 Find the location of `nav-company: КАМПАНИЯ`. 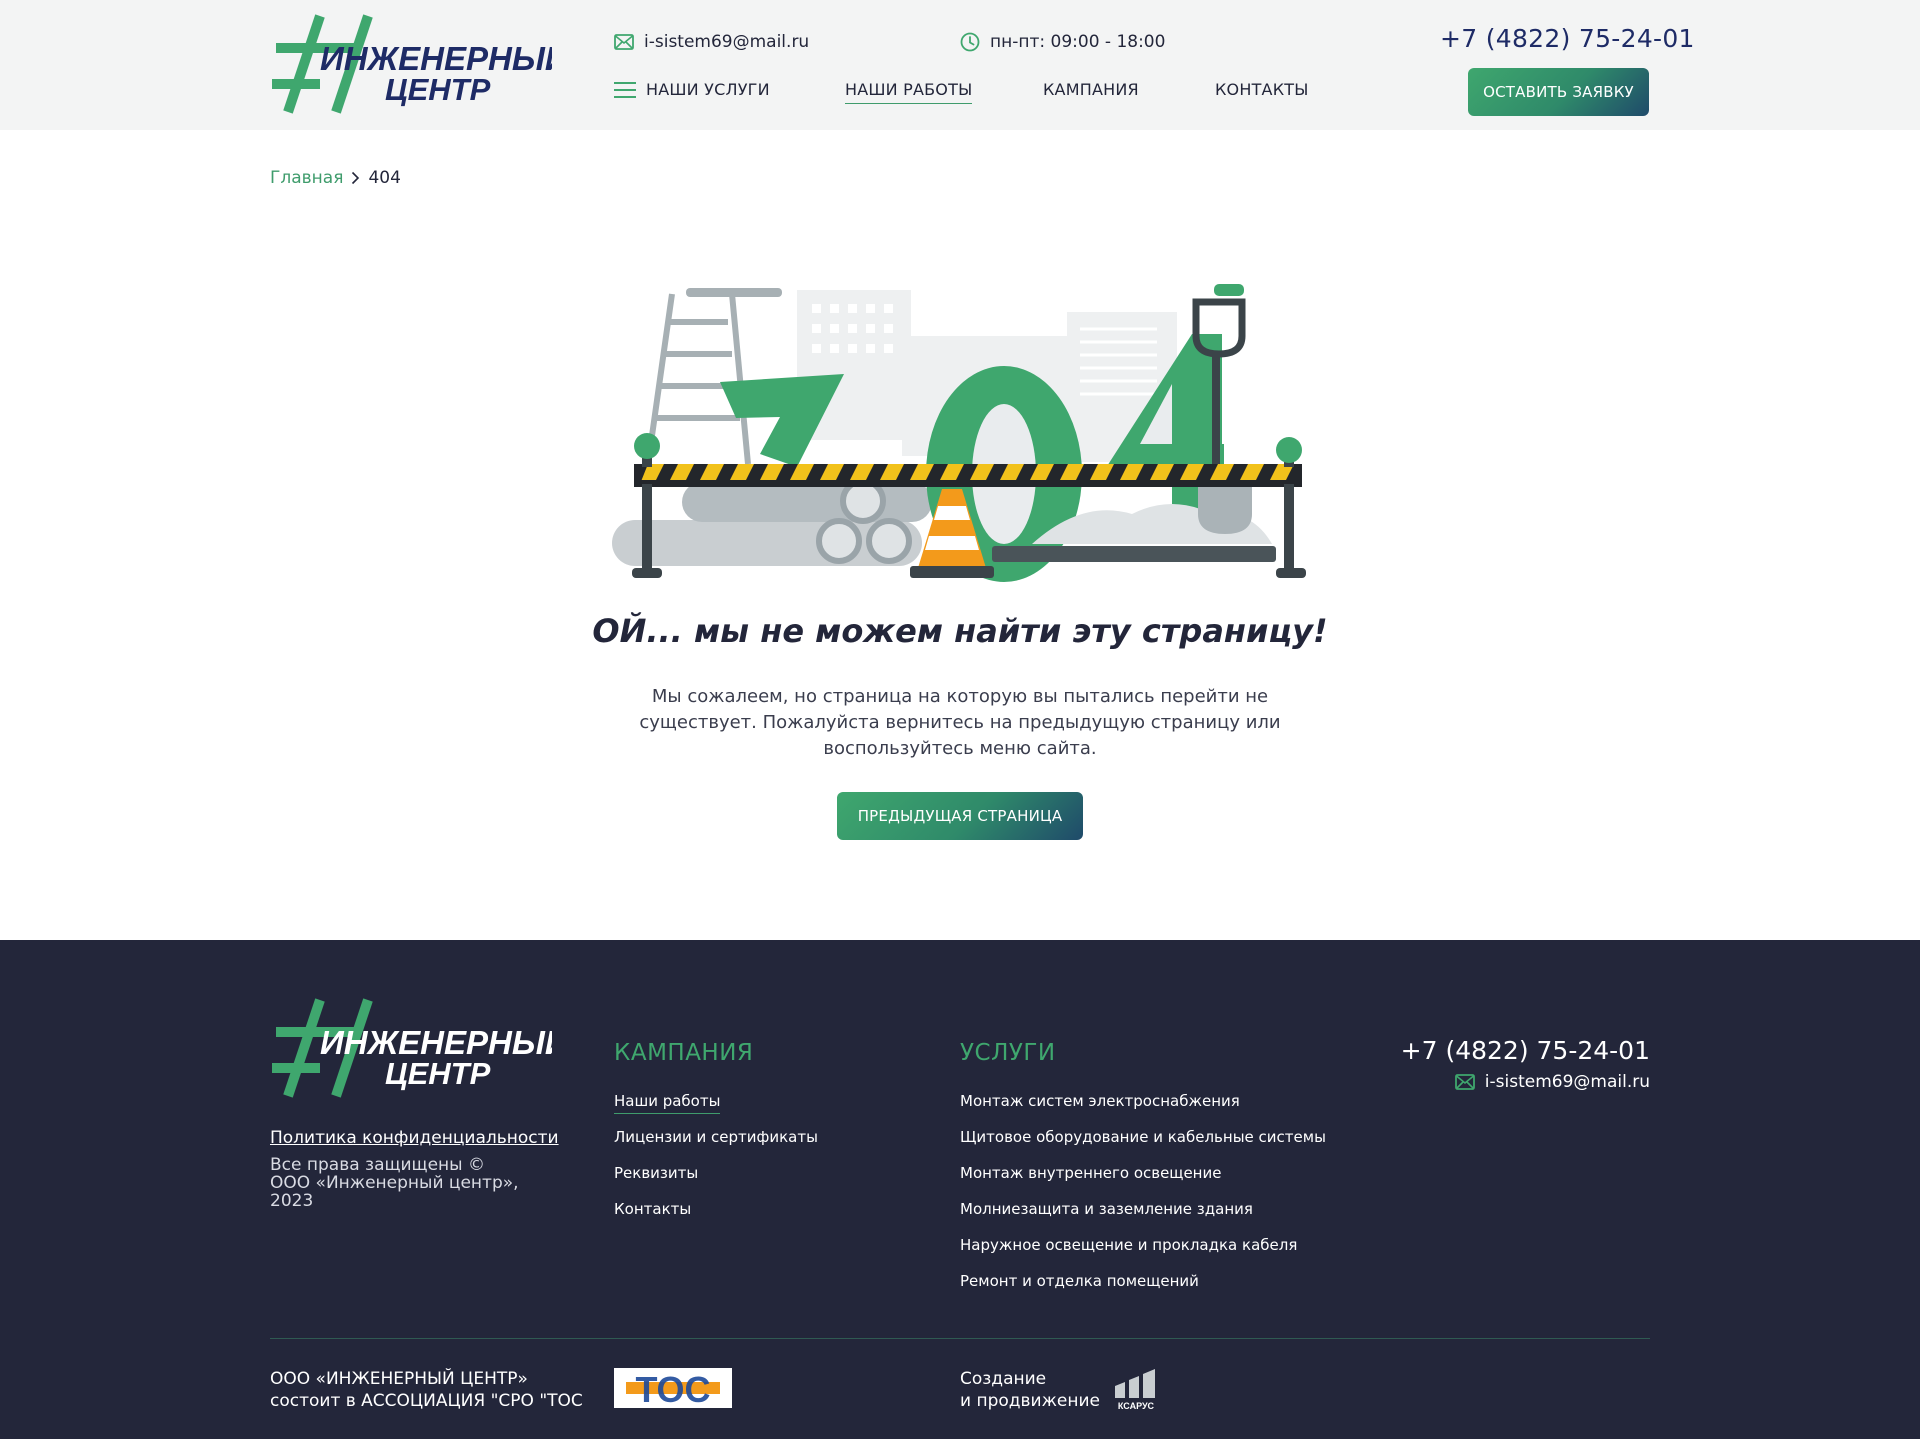

nav-company: КАМПАНИЯ is located at coordinates (1091, 89).